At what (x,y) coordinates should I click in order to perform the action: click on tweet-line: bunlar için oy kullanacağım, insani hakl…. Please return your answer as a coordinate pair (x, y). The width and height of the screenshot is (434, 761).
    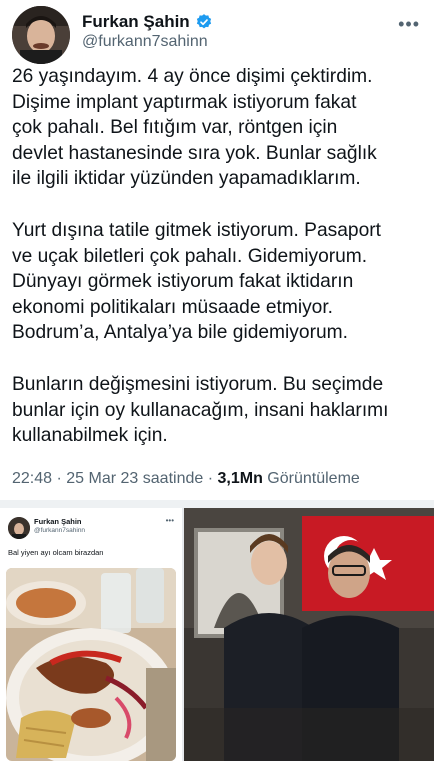
    Looking at the image, I should click on (200, 410).